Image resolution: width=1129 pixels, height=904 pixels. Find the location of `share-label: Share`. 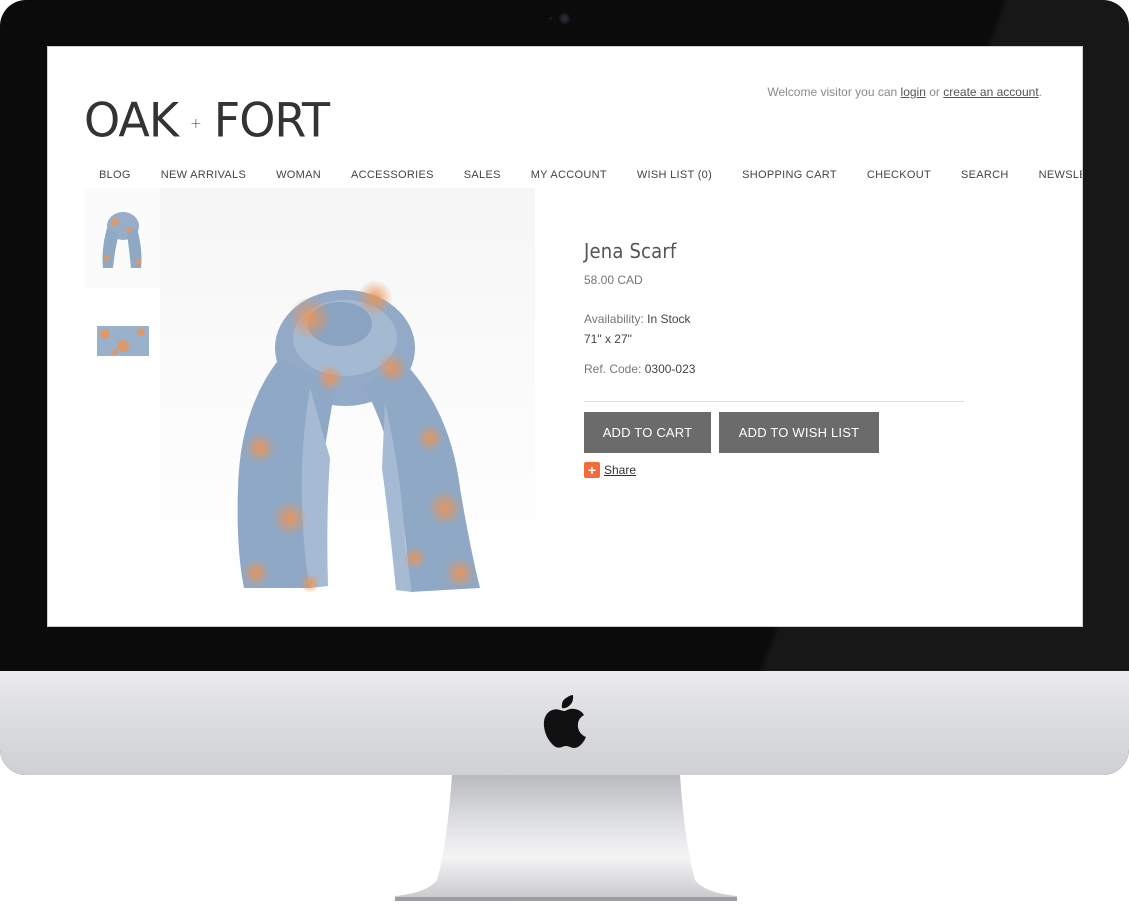

share-label: Share is located at coordinates (620, 470).